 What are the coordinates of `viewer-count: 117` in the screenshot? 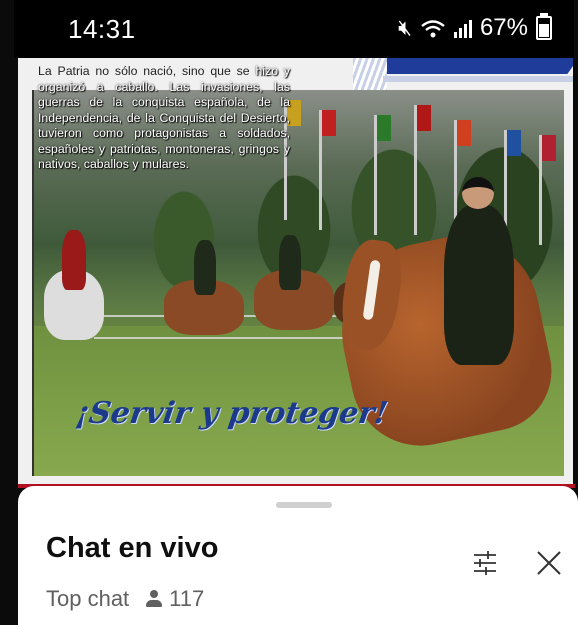 It's located at (187, 598).